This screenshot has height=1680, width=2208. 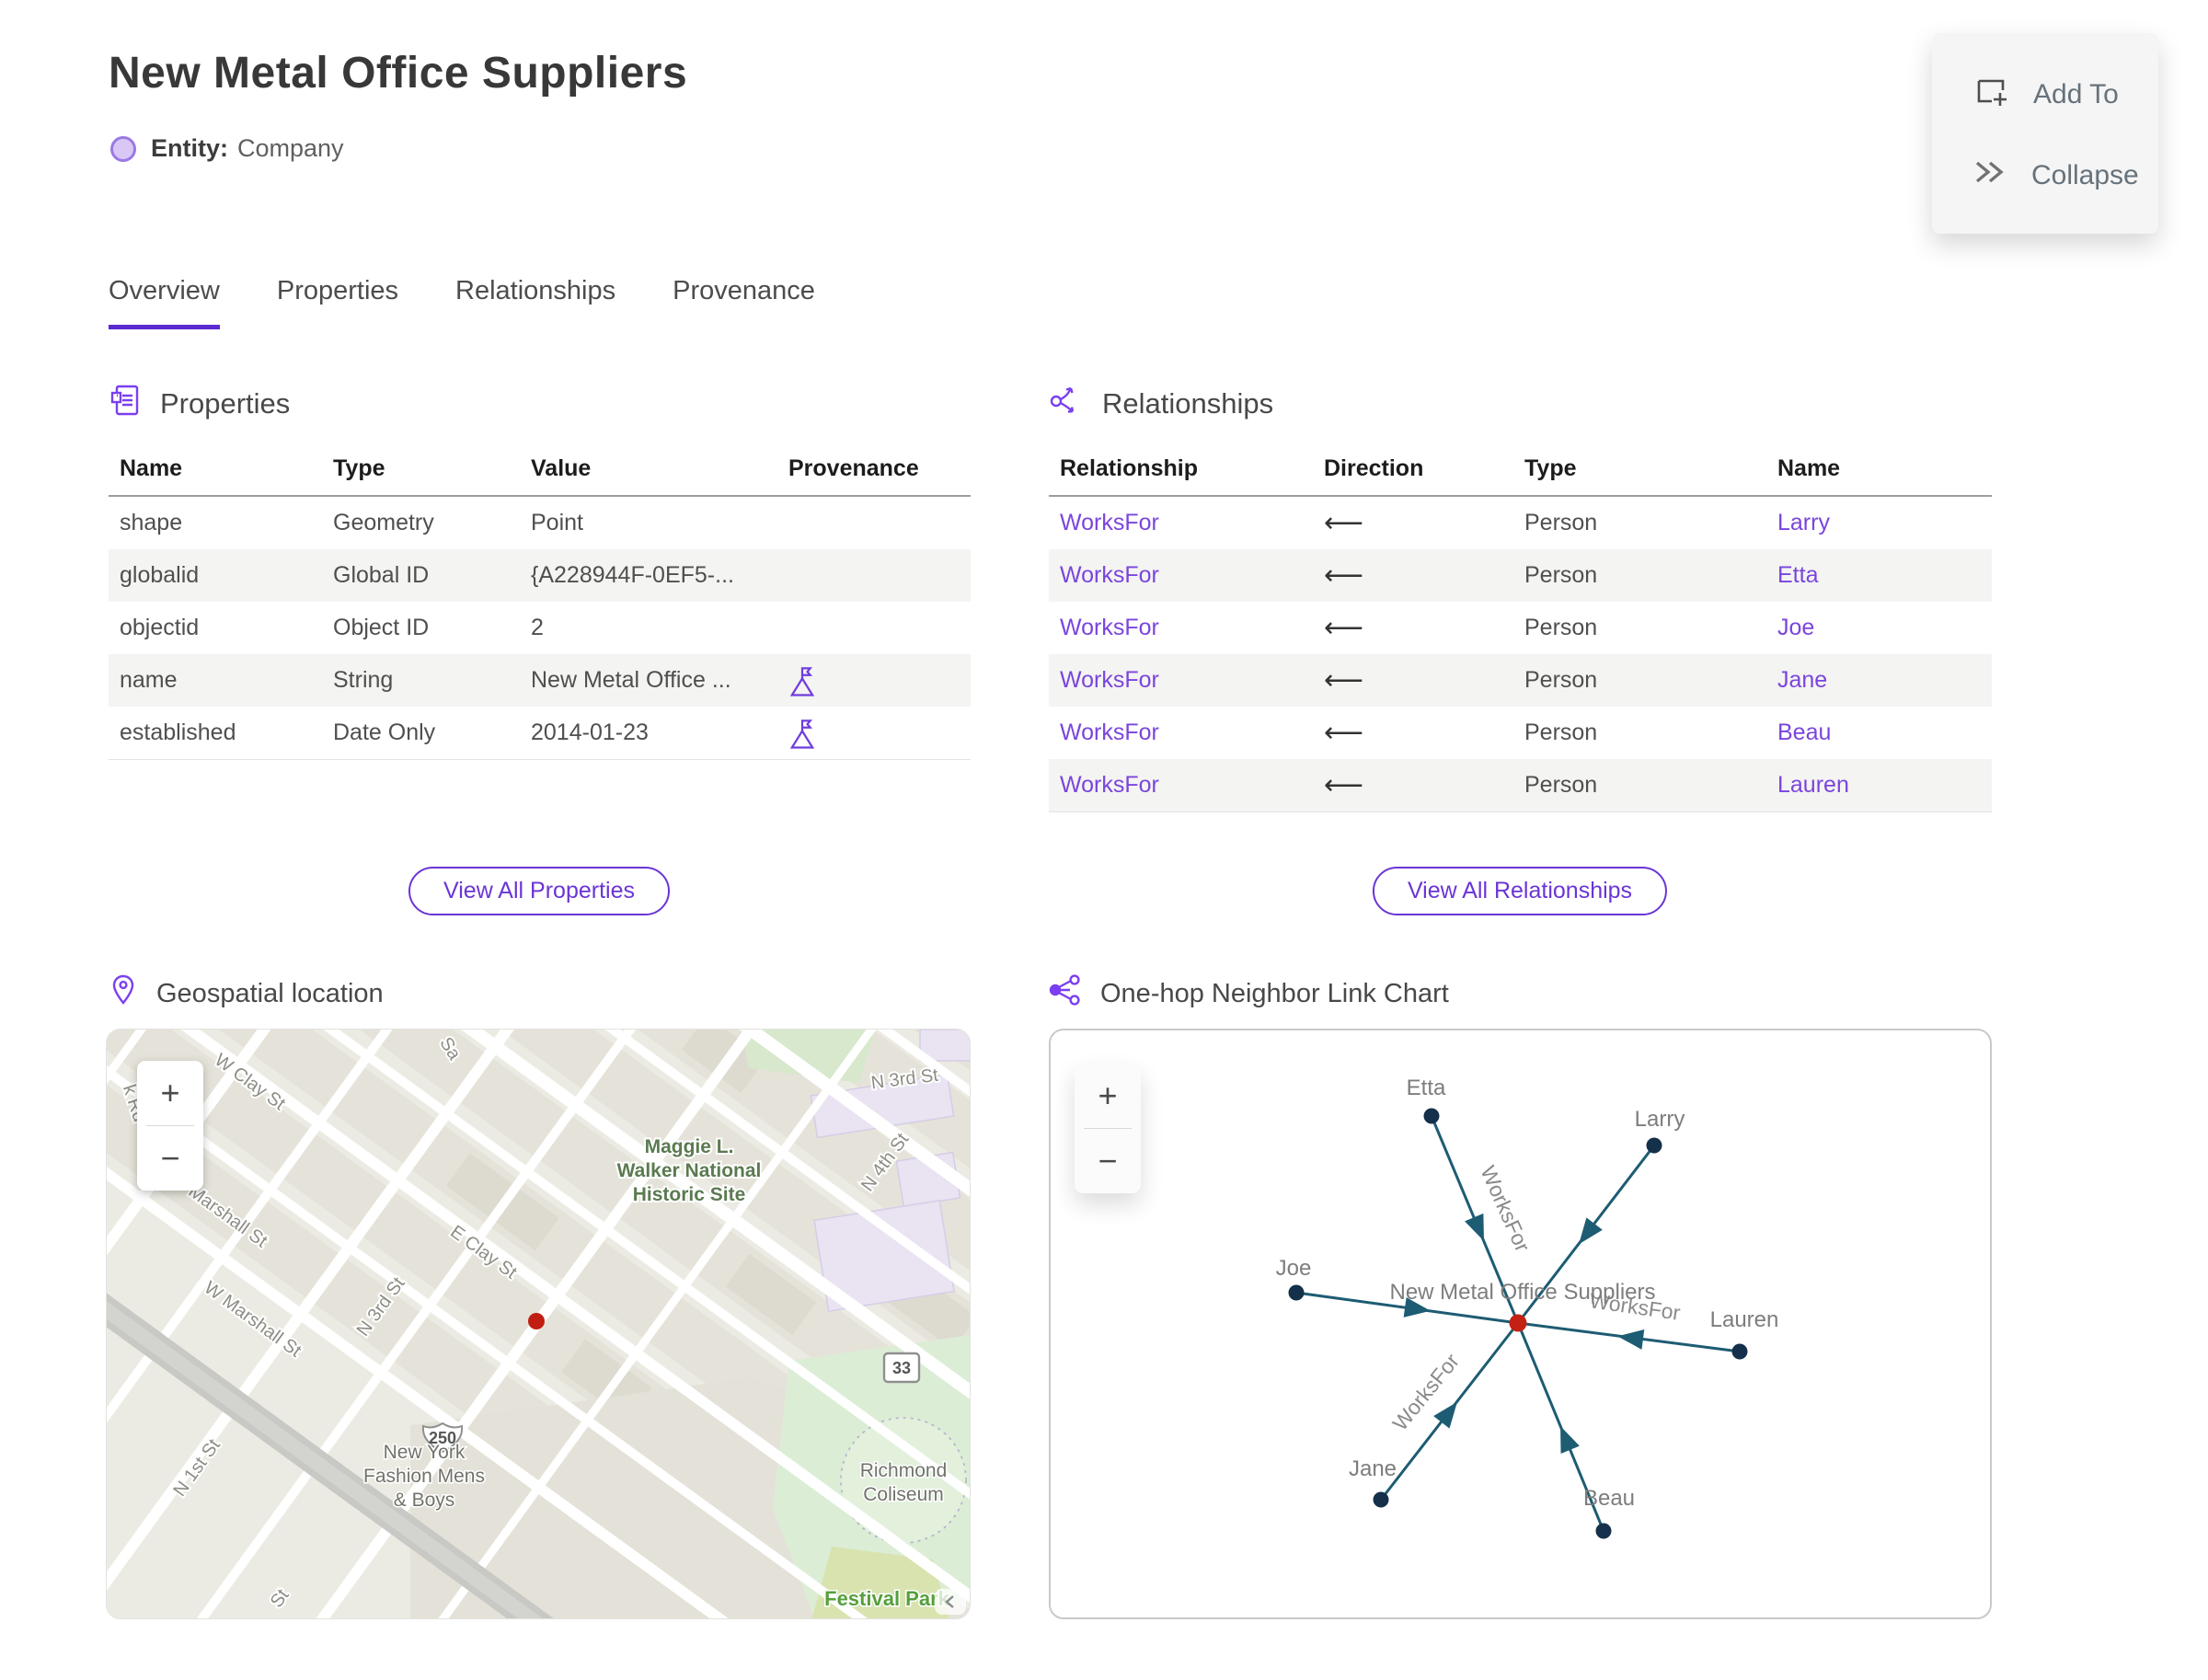 I want to click on node-larry, so click(x=1654, y=1145).